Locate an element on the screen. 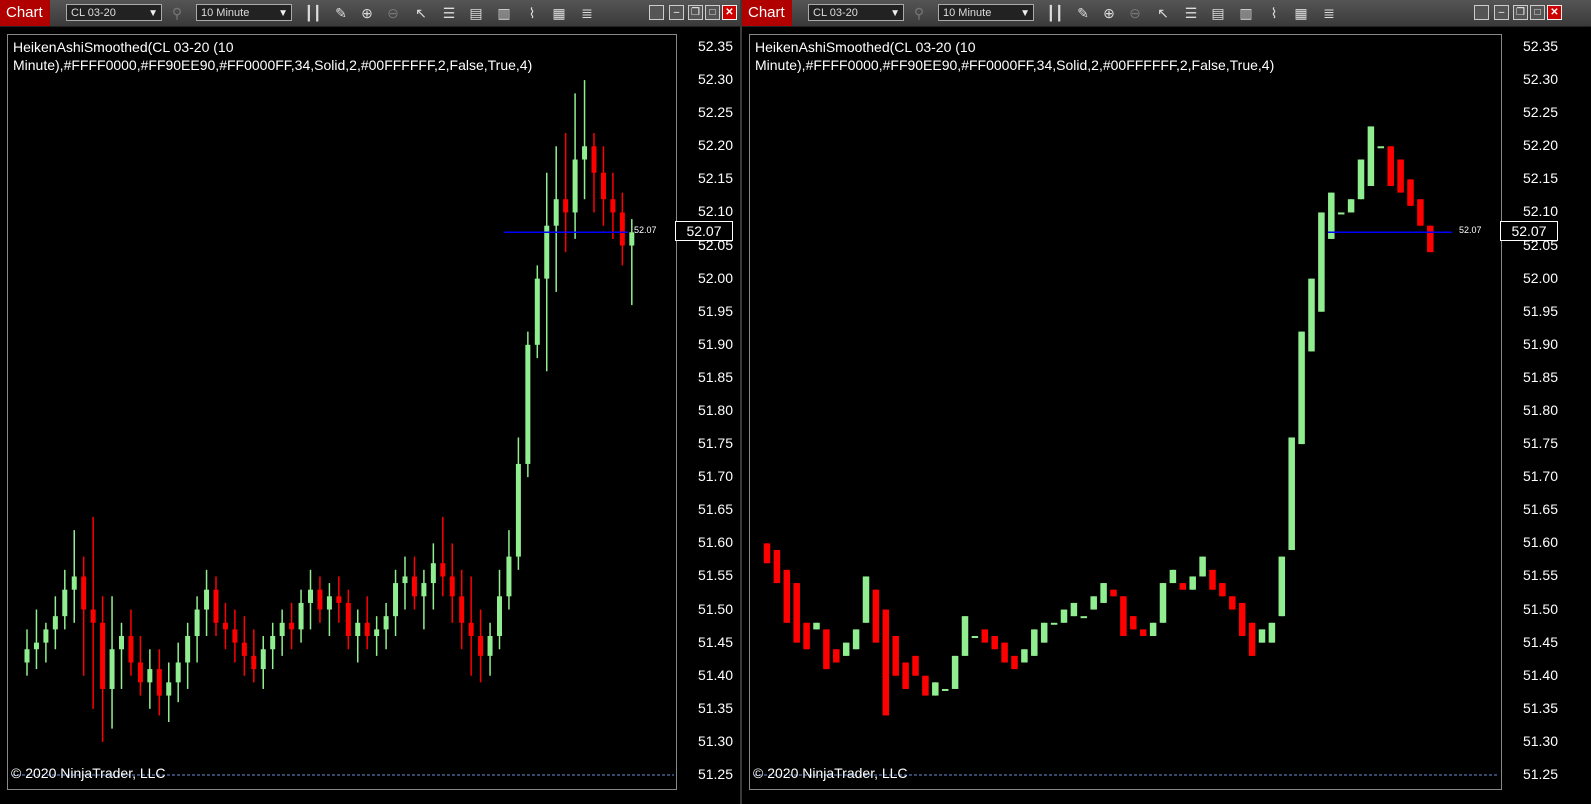 The image size is (1591, 804). y-tick-label: 51.25 is located at coordinates (715, 774).